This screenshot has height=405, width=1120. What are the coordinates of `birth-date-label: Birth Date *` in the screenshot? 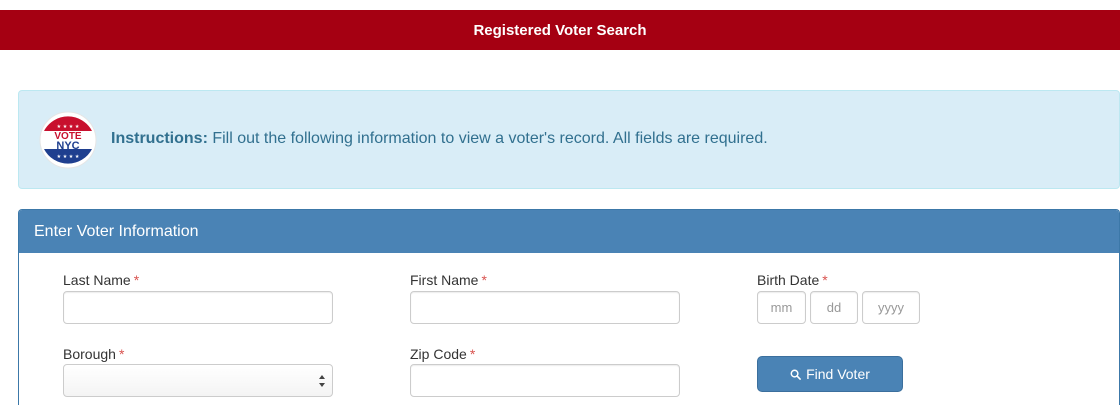 It's located at (792, 280).